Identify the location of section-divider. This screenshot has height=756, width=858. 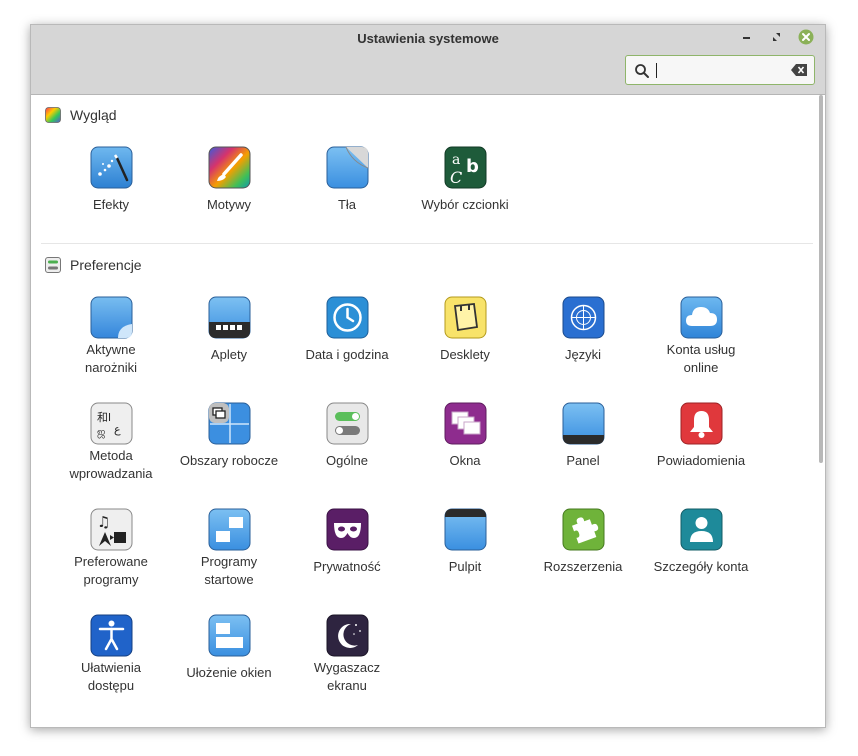
(427, 243).